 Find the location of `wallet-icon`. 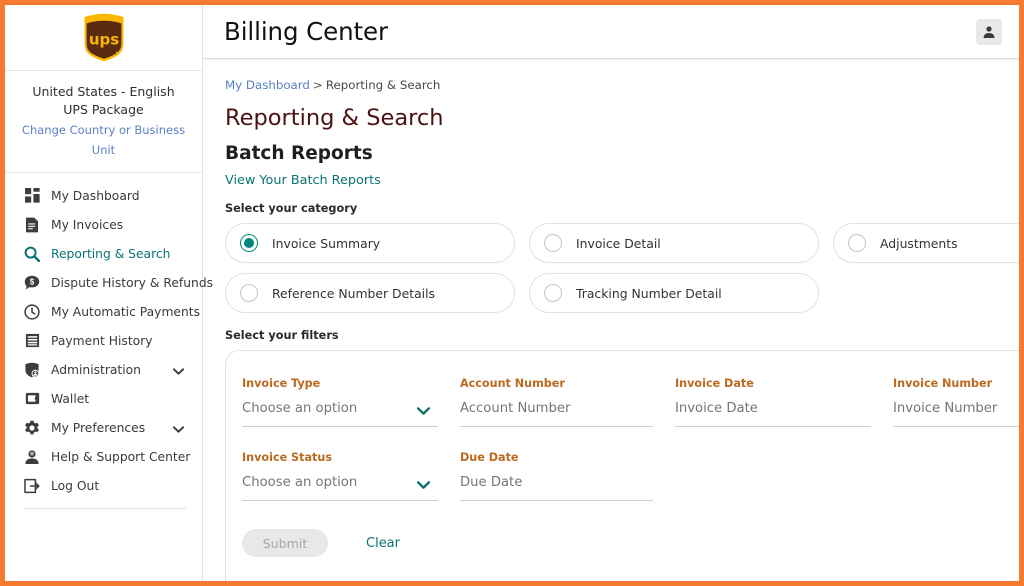

wallet-icon is located at coordinates (32, 399).